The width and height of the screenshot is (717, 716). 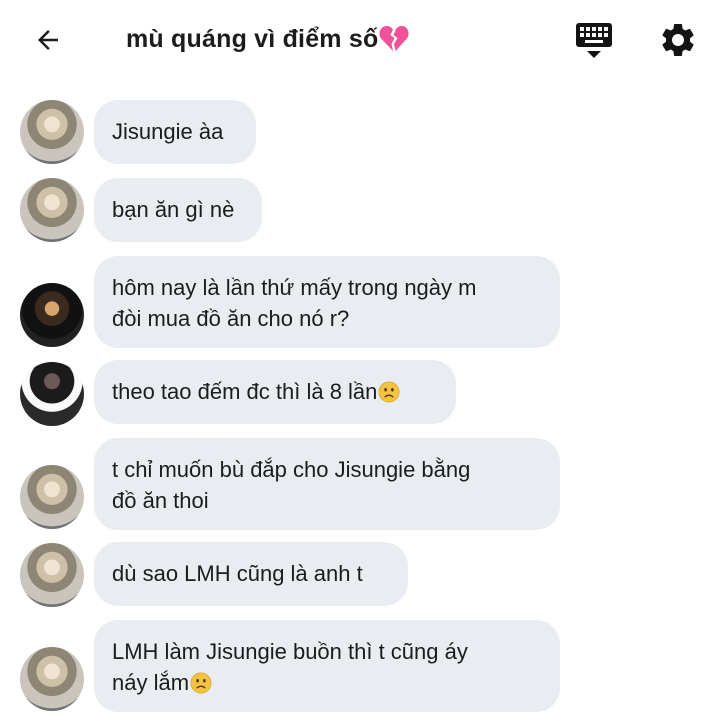 What do you see at coordinates (237, 573) in the screenshot?
I see `message-text: dù sao LMH cũng là anh t` at bounding box center [237, 573].